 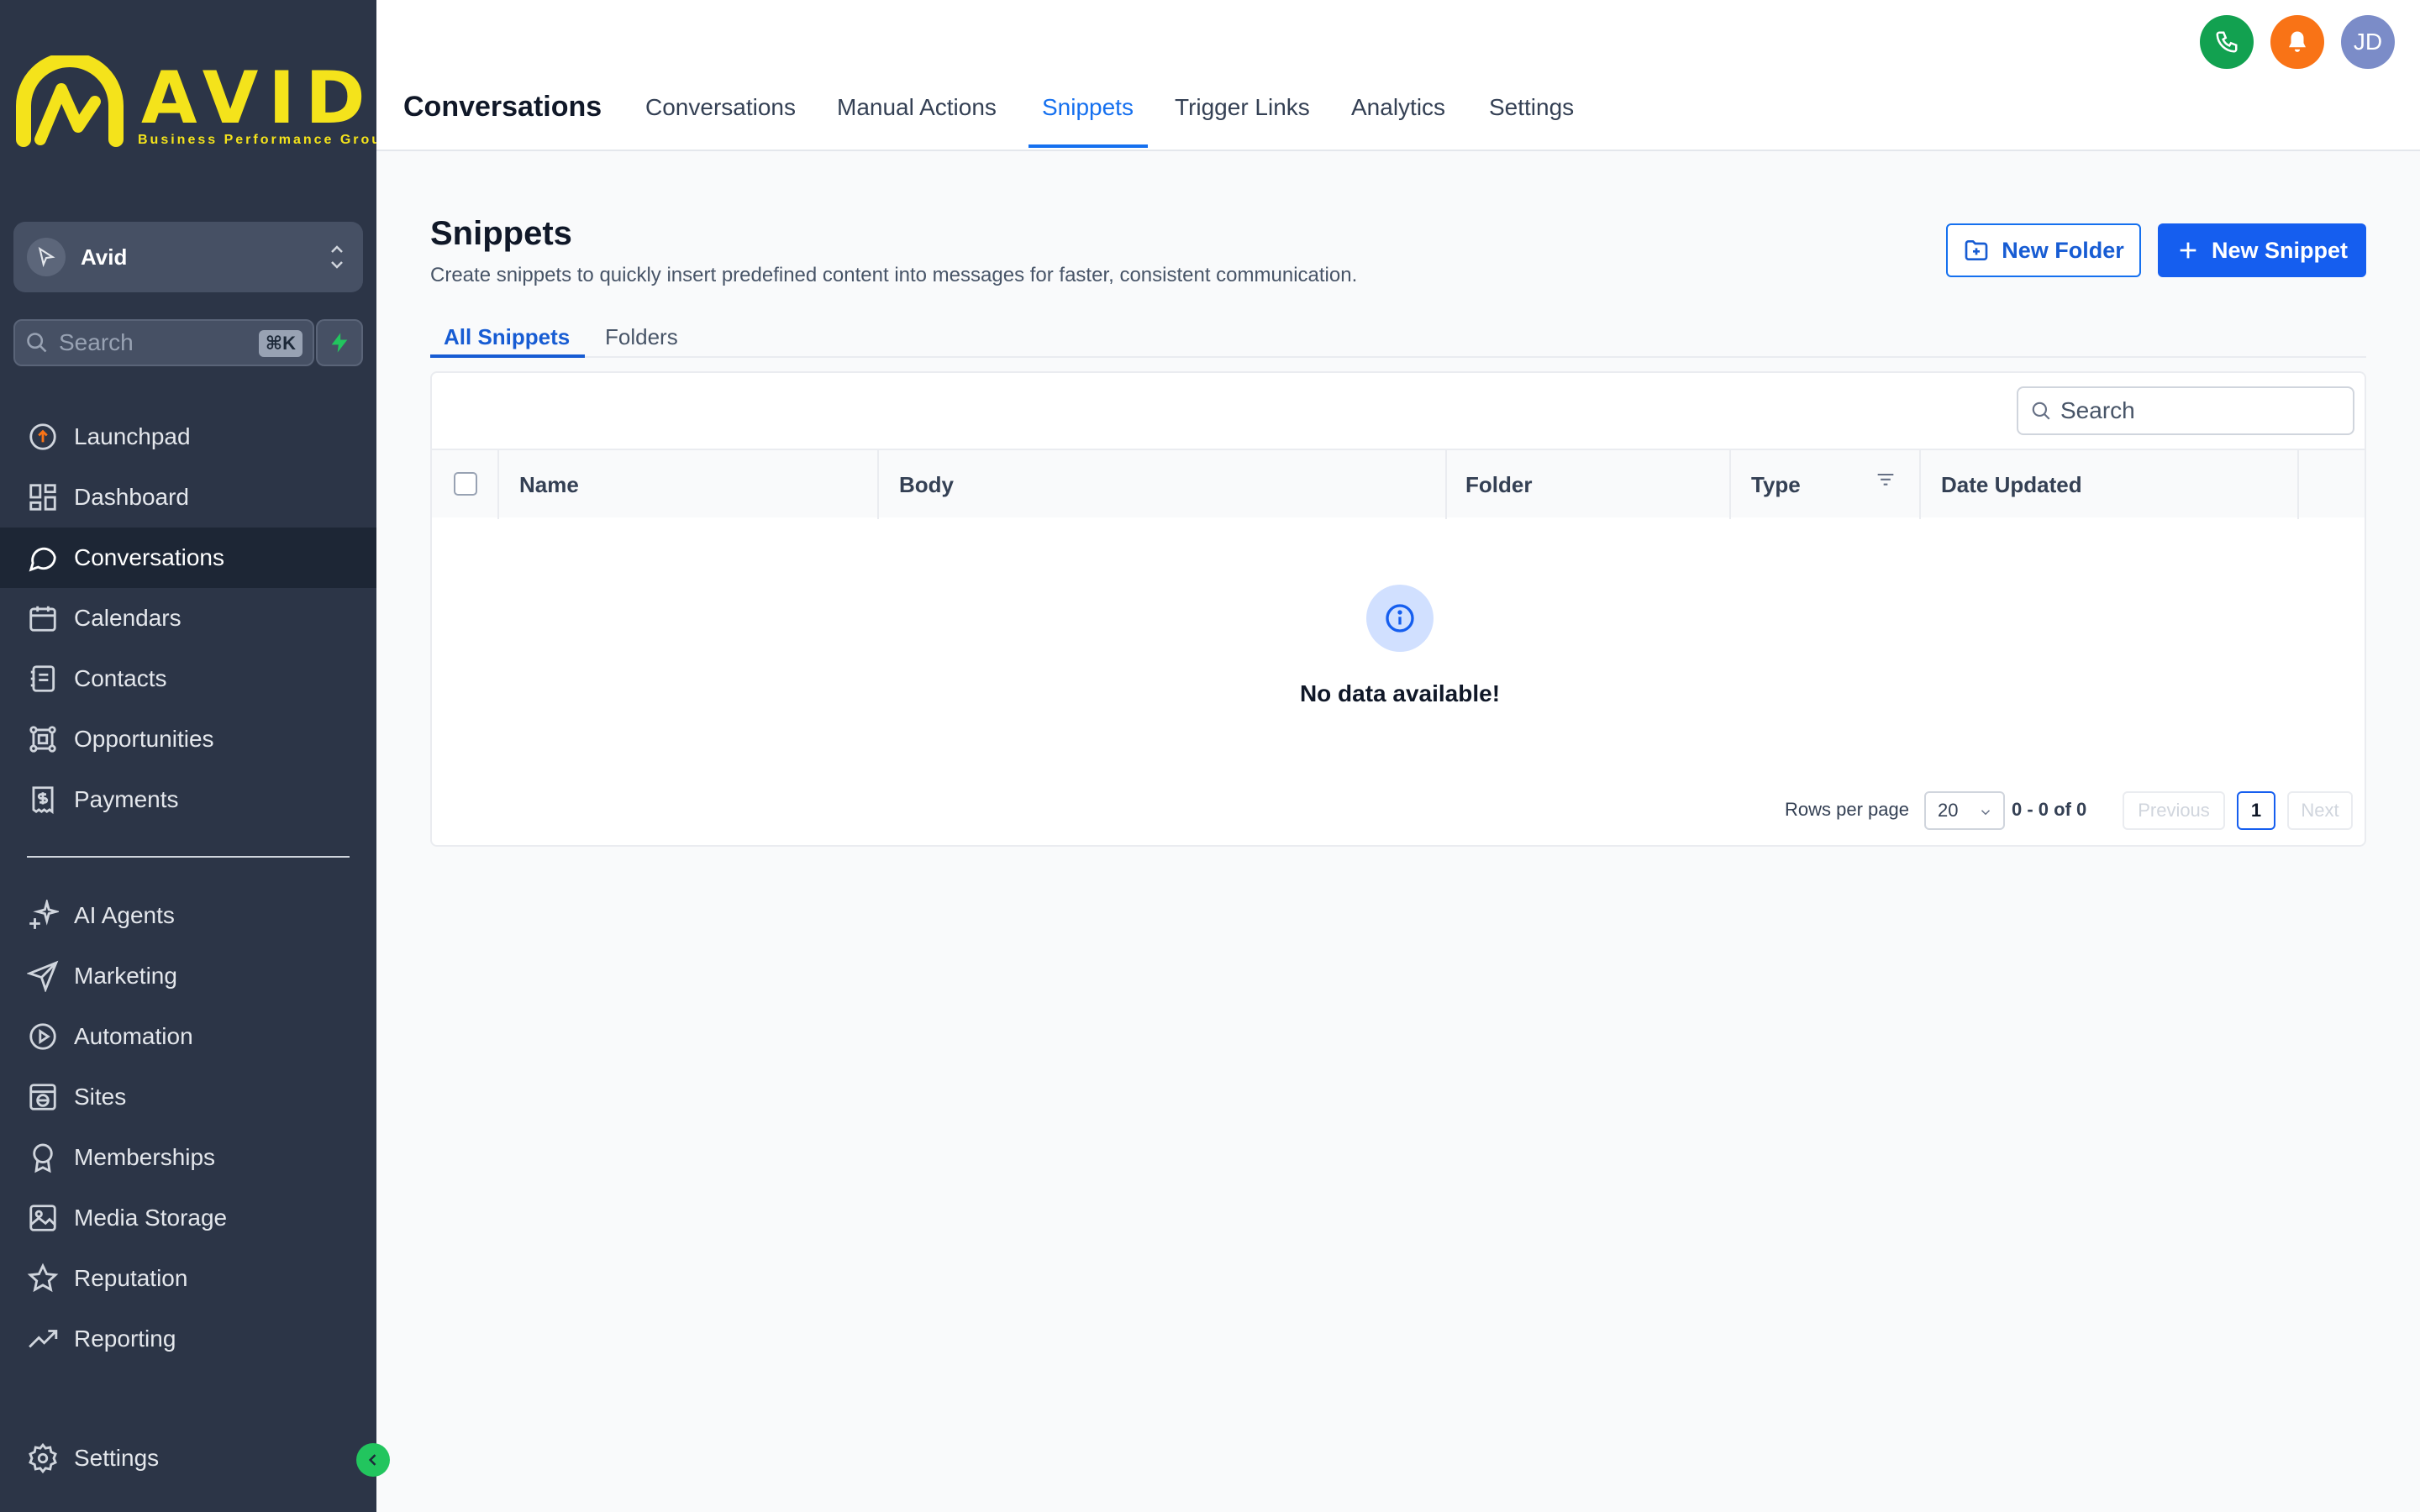 I want to click on tab-analytics: Analytics, so click(x=1398, y=107).